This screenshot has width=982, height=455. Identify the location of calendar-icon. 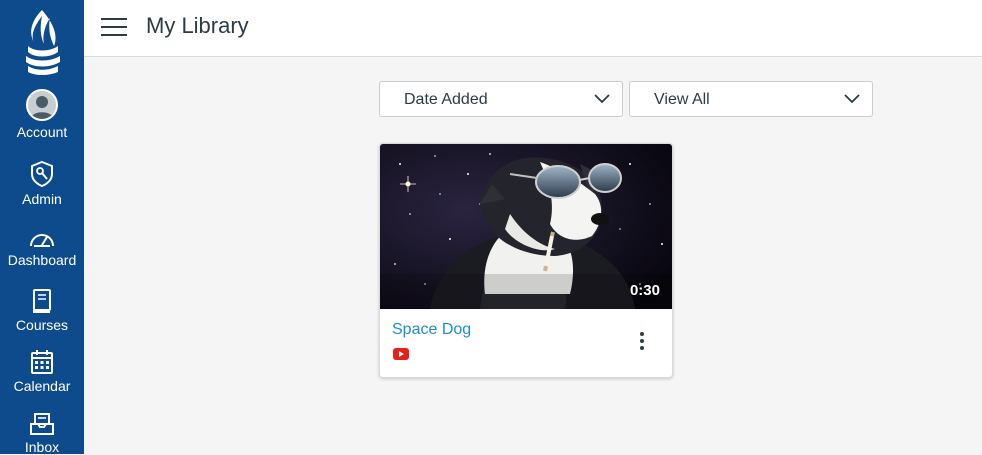
(42, 362).